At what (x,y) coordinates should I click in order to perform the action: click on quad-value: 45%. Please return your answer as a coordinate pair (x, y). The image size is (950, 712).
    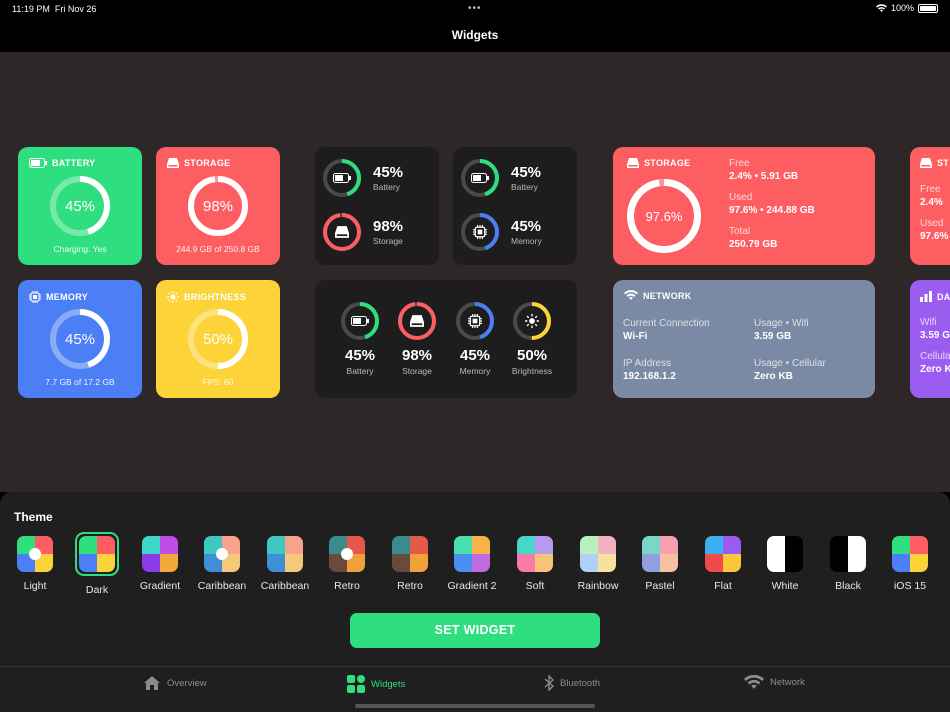
    Looking at the image, I should click on (475, 355).